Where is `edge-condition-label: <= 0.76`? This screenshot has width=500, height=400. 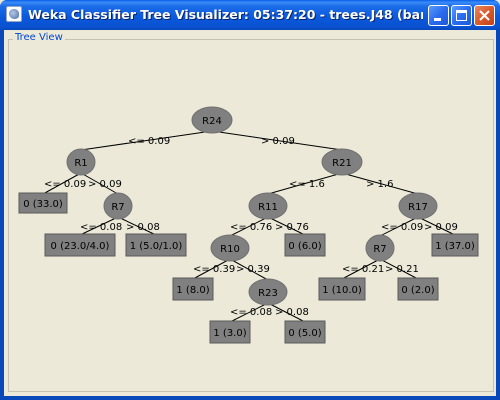
edge-condition-label: <= 0.76 is located at coordinates (251, 227).